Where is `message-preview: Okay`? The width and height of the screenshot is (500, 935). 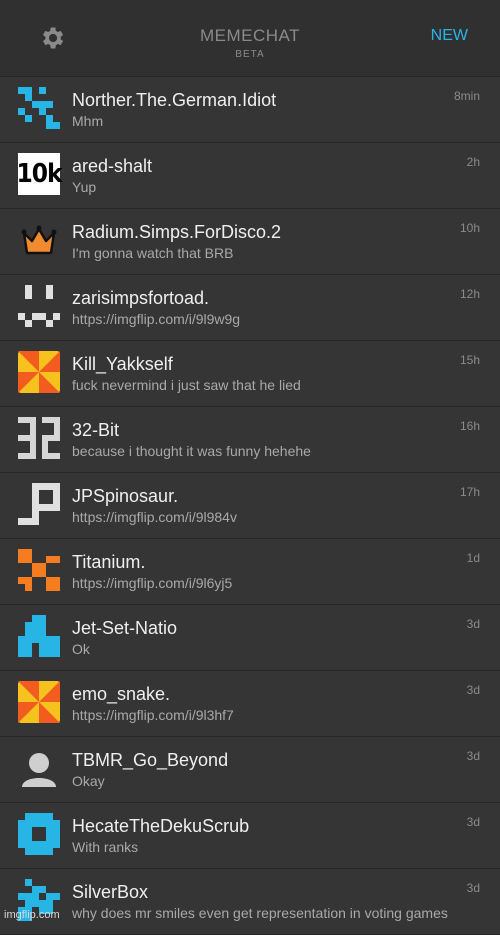
message-preview: Okay is located at coordinates (88, 781).